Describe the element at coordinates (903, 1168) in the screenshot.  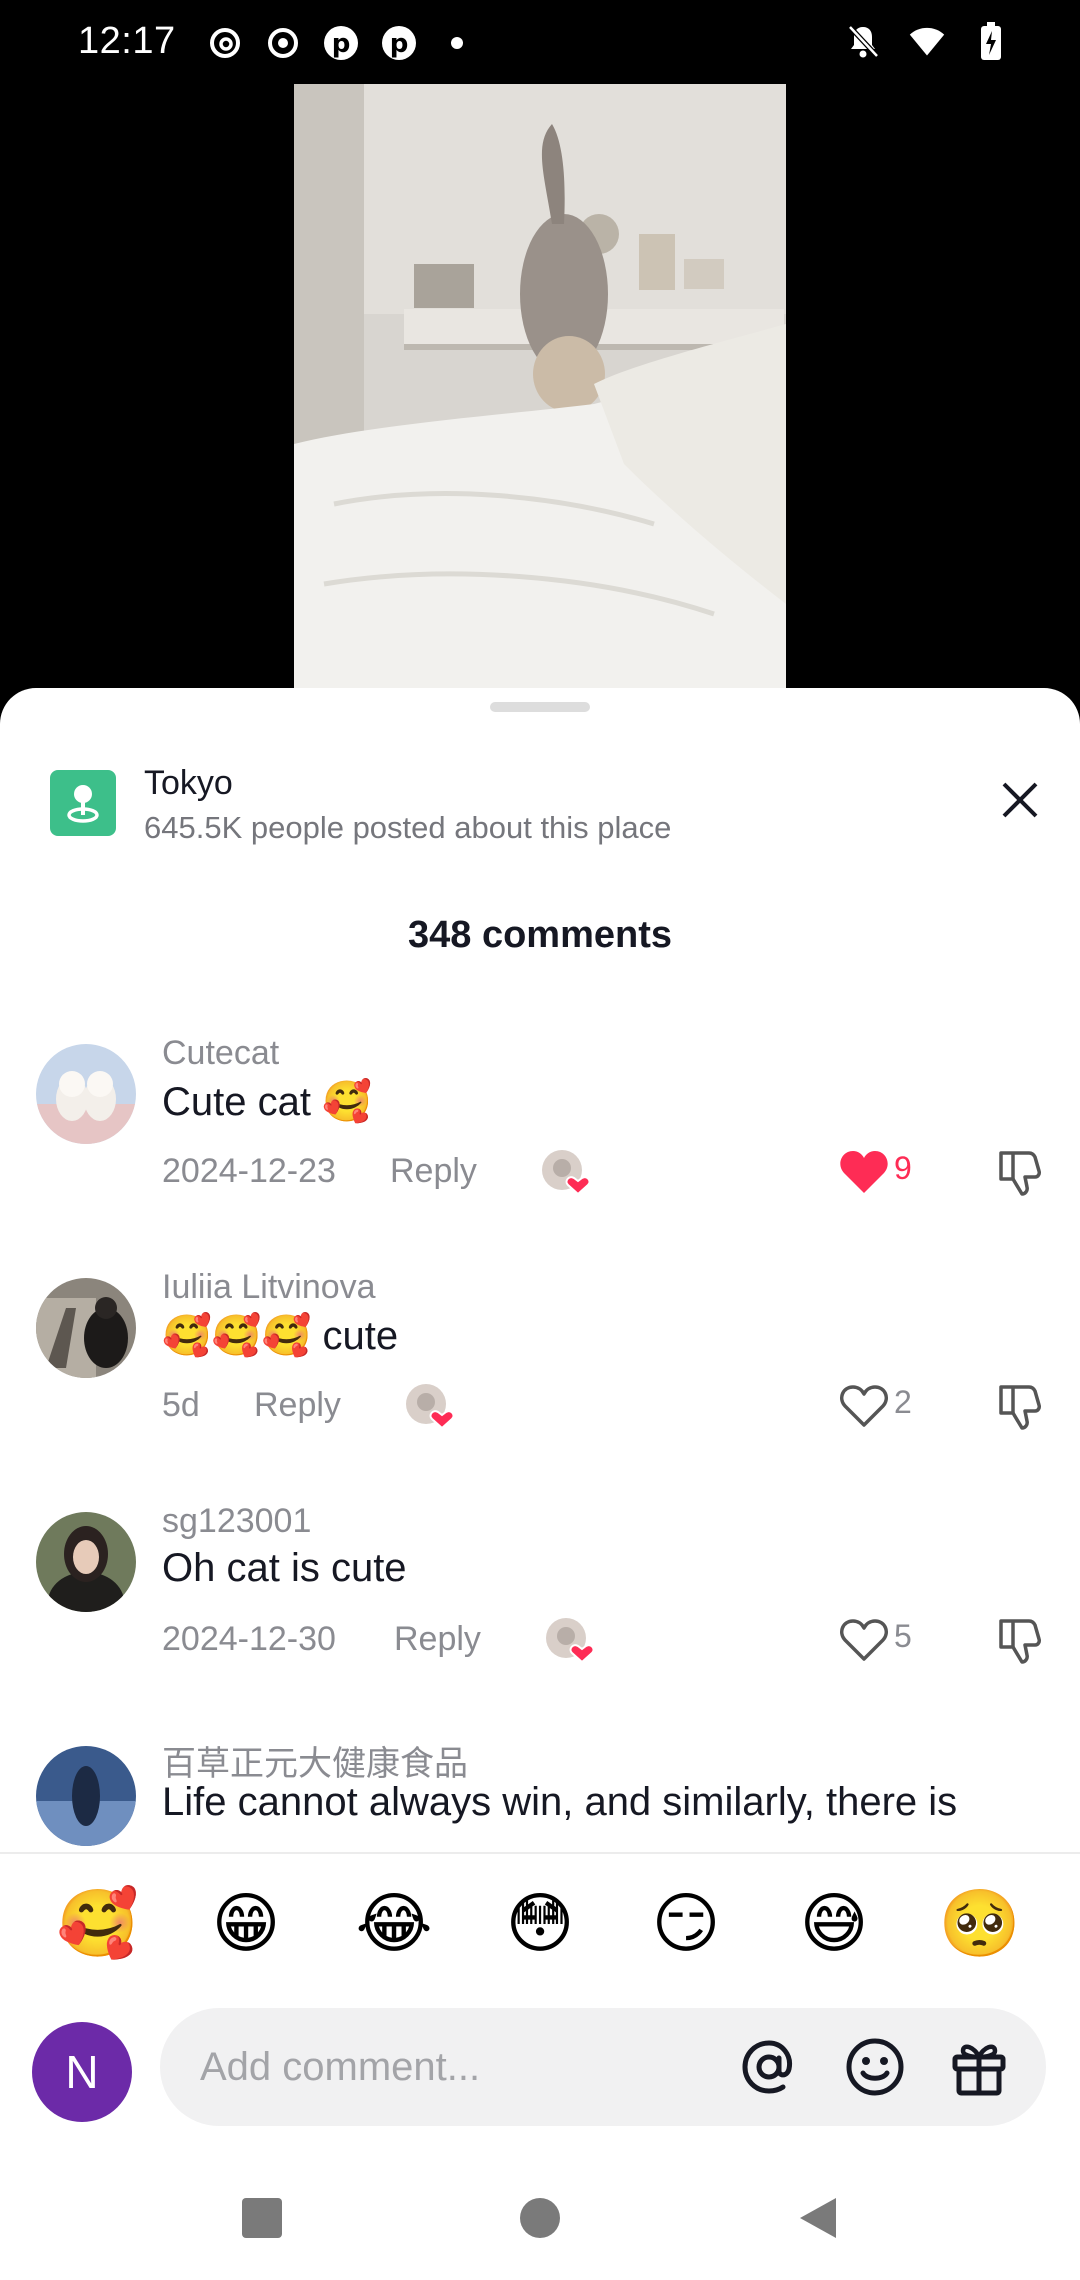
I see `like-count: 9` at that location.